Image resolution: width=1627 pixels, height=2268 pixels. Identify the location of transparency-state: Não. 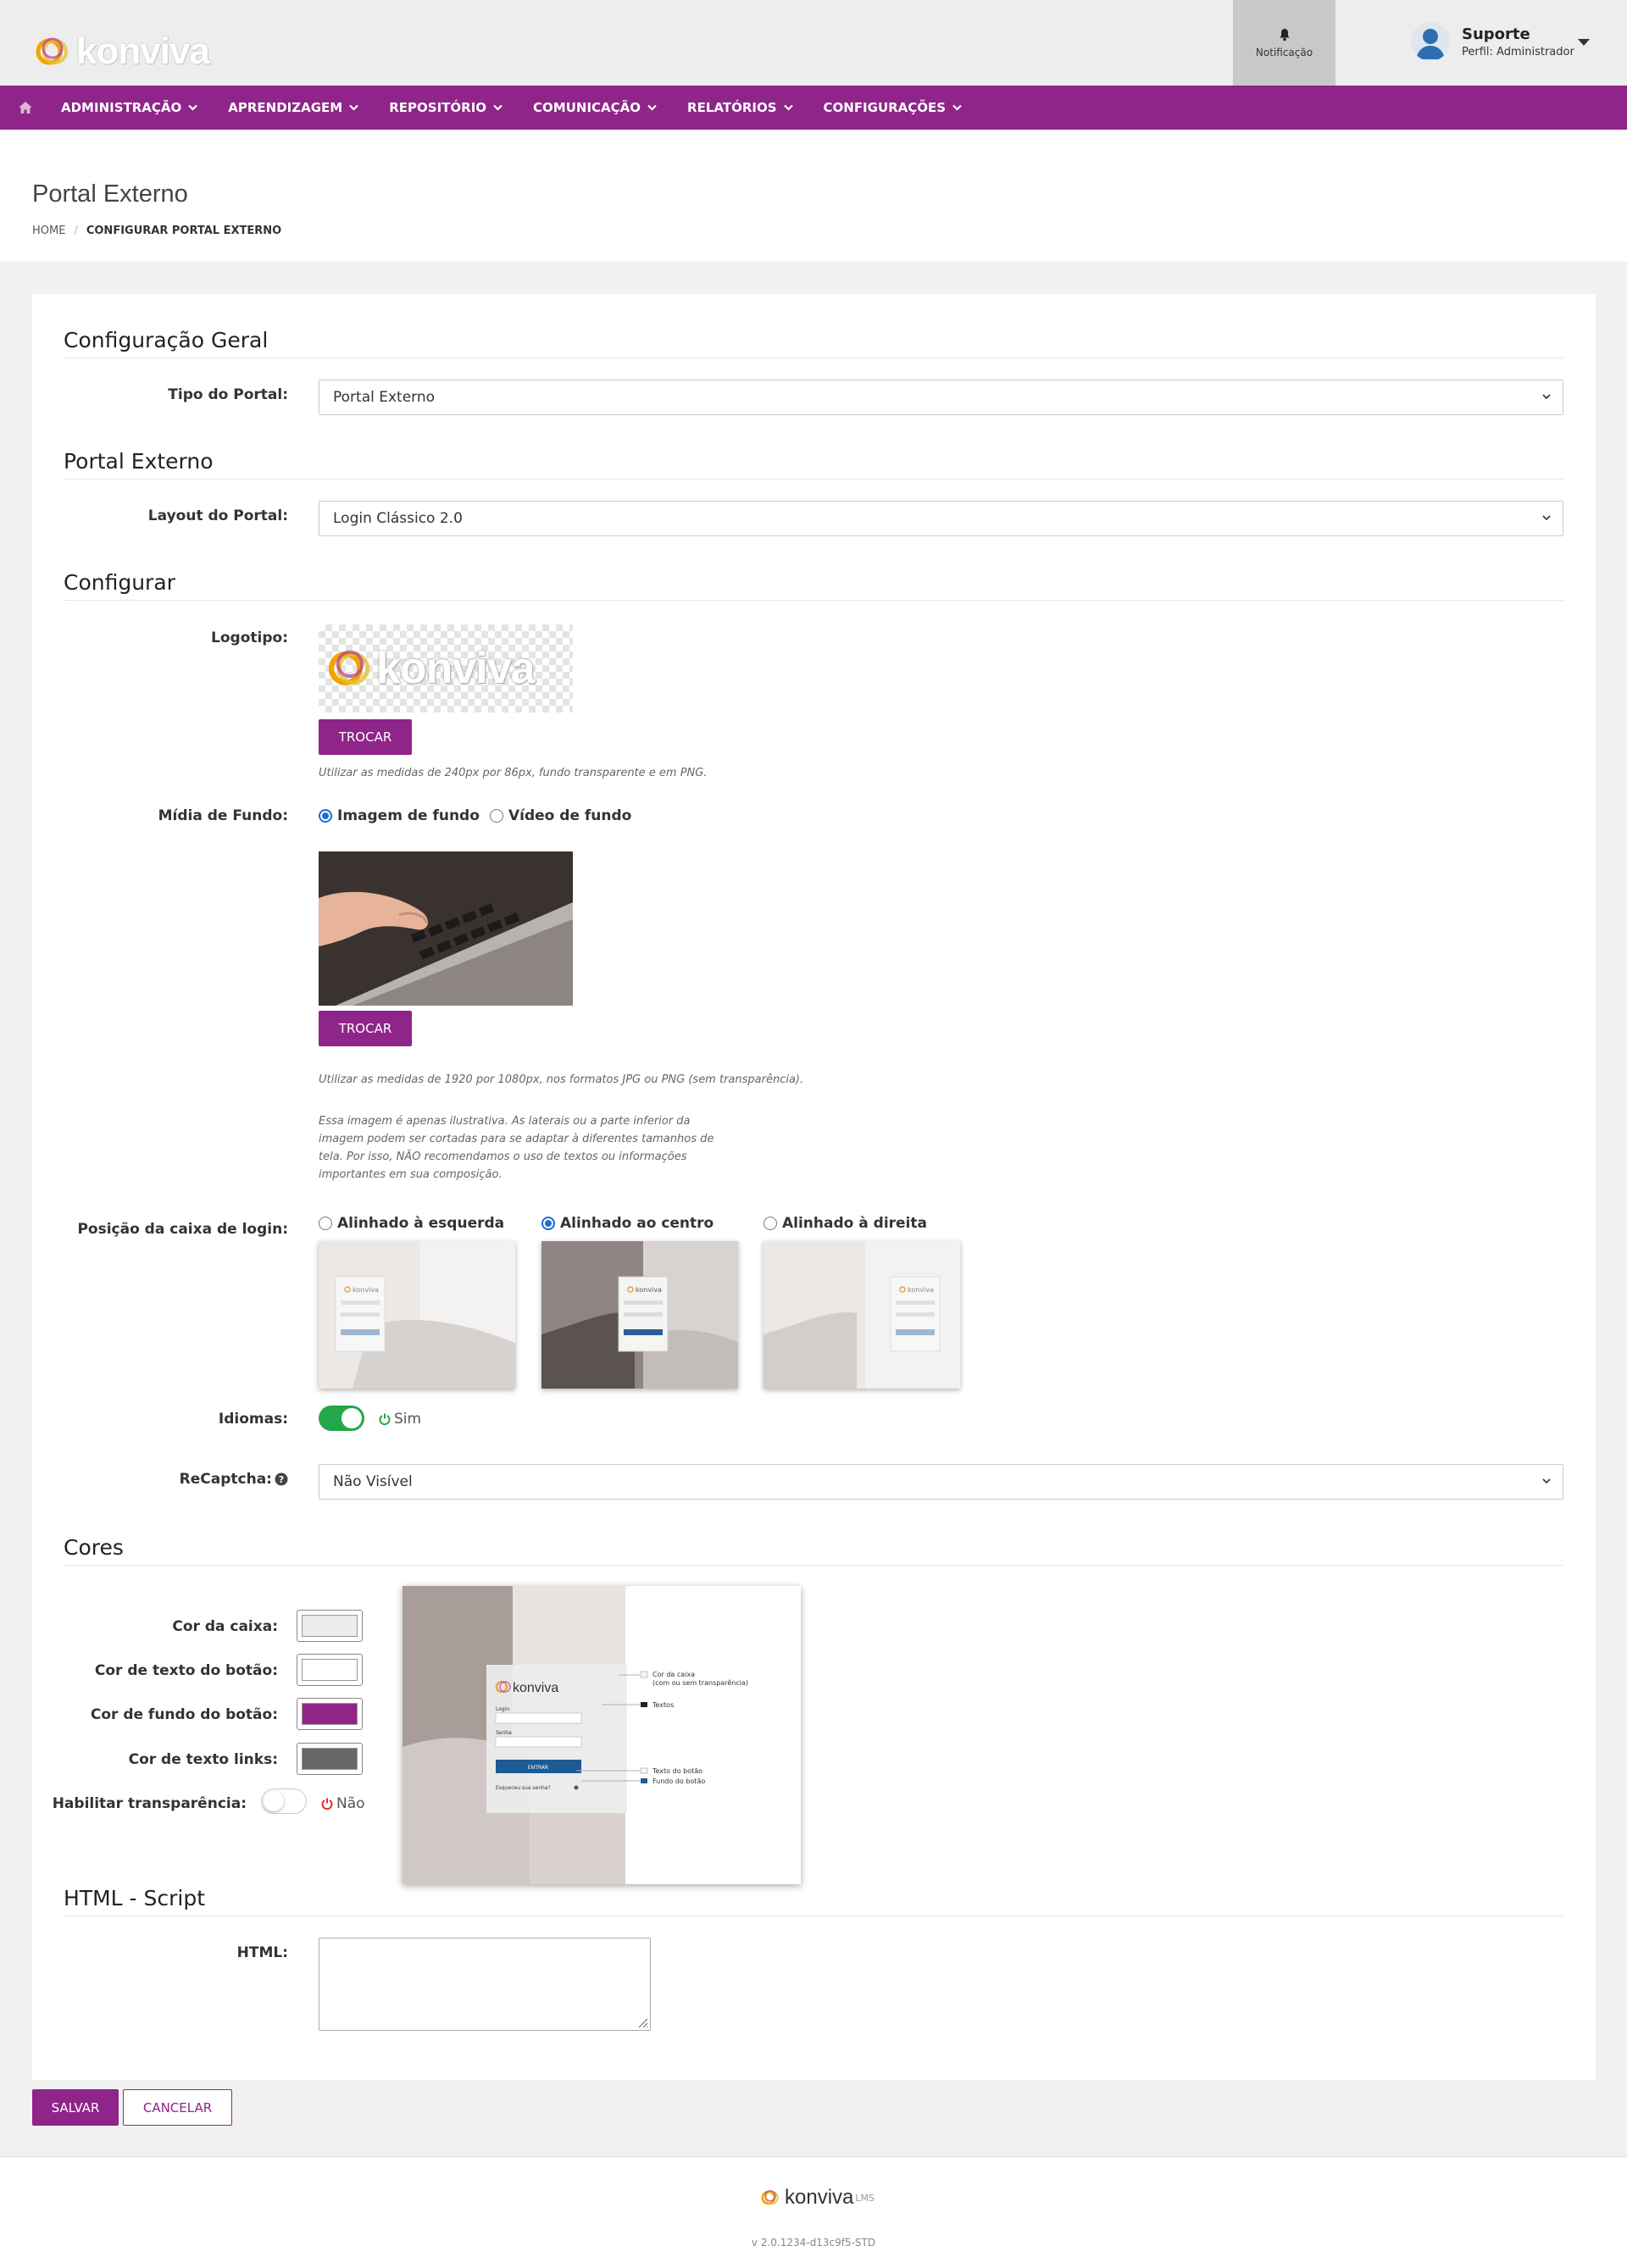
(343, 1803).